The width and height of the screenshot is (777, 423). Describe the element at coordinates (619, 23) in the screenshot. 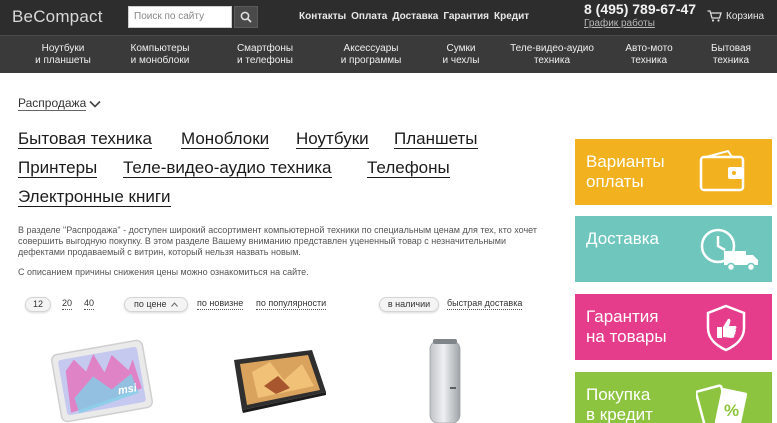

I see `schedule-link: График работы` at that location.